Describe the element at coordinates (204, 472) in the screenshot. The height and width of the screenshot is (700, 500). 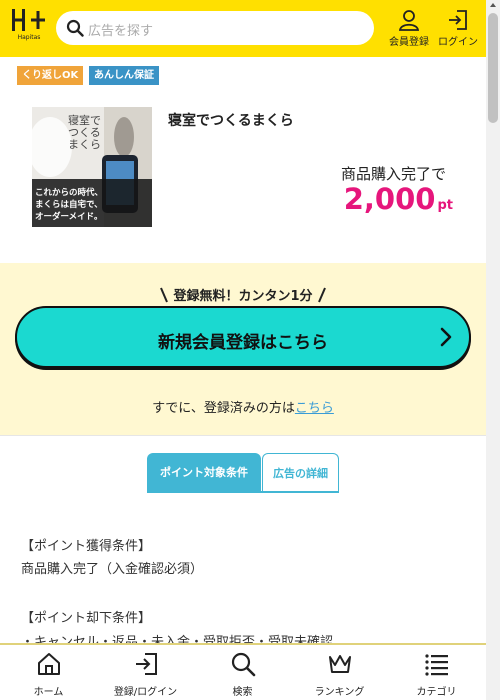
I see `tab-point-conditions: ポイント対象条件` at that location.